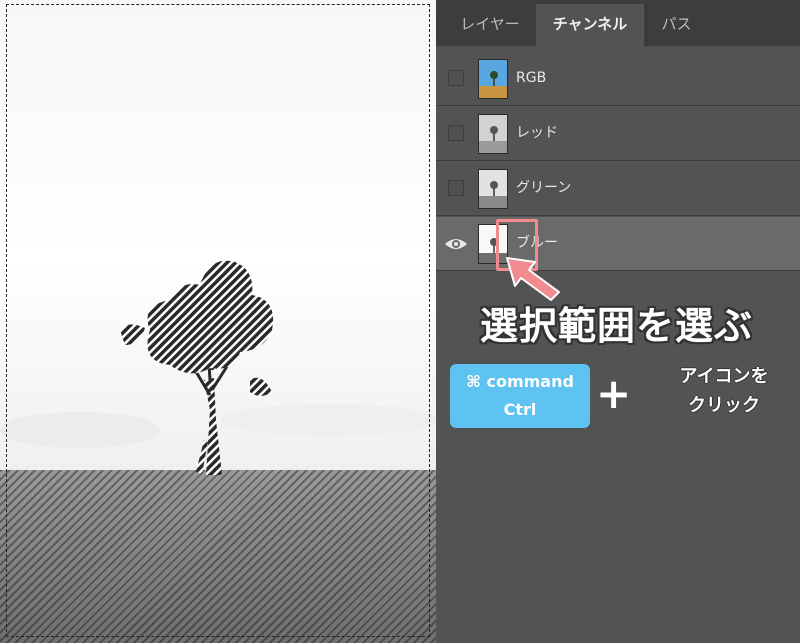  What do you see at coordinates (676, 25) in the screenshot?
I see `tab-paths: パス` at bounding box center [676, 25].